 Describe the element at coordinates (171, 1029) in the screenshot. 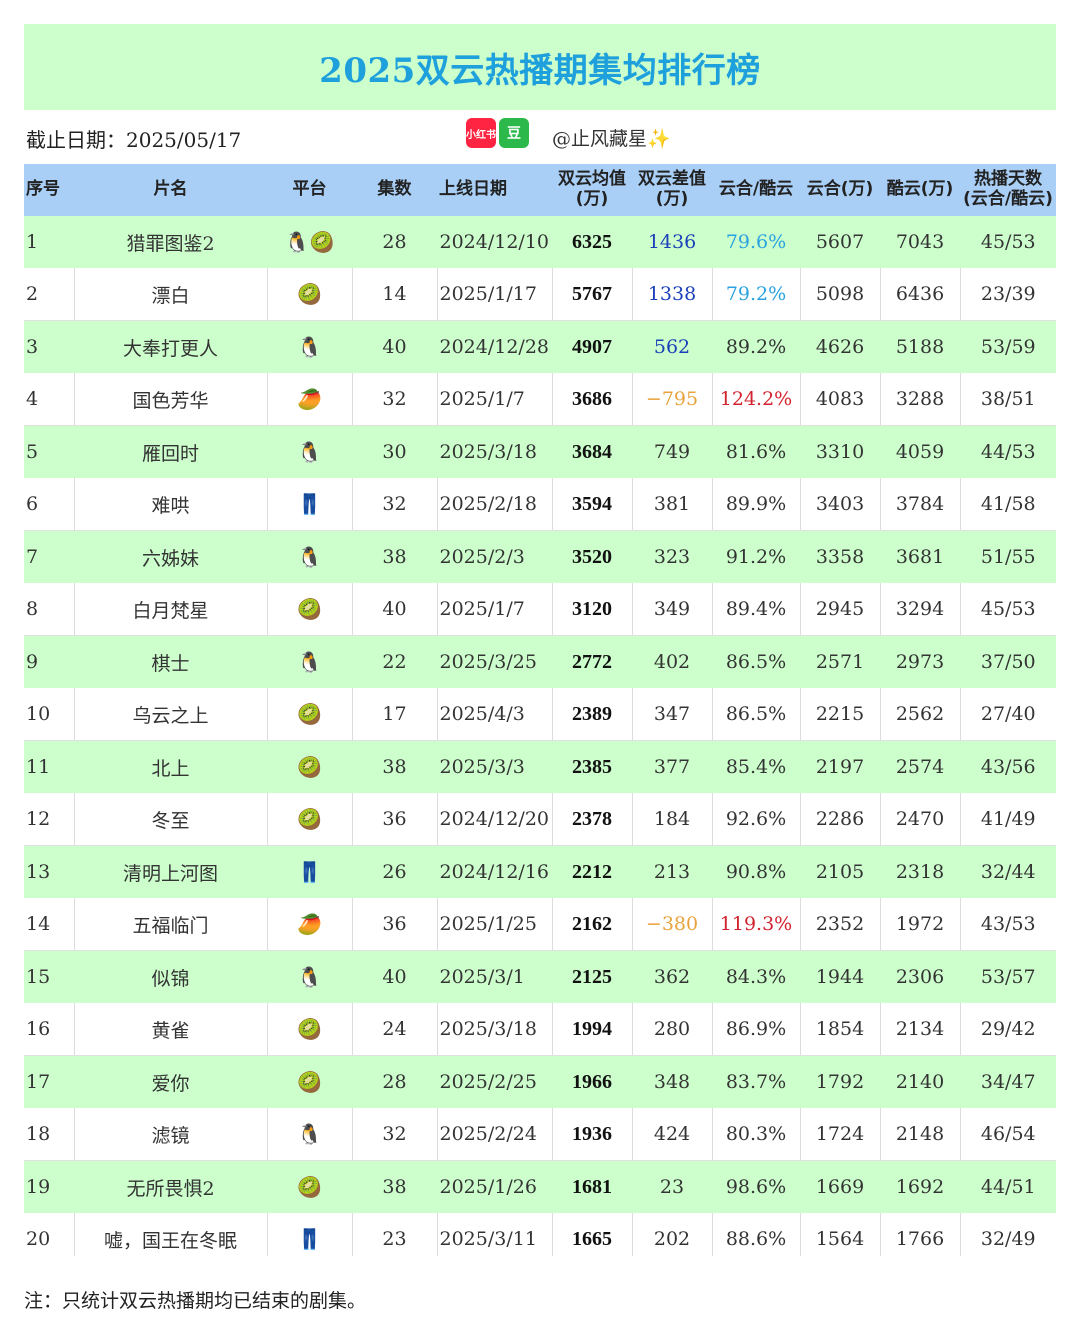

I see `cell-name: 黄雀` at that location.